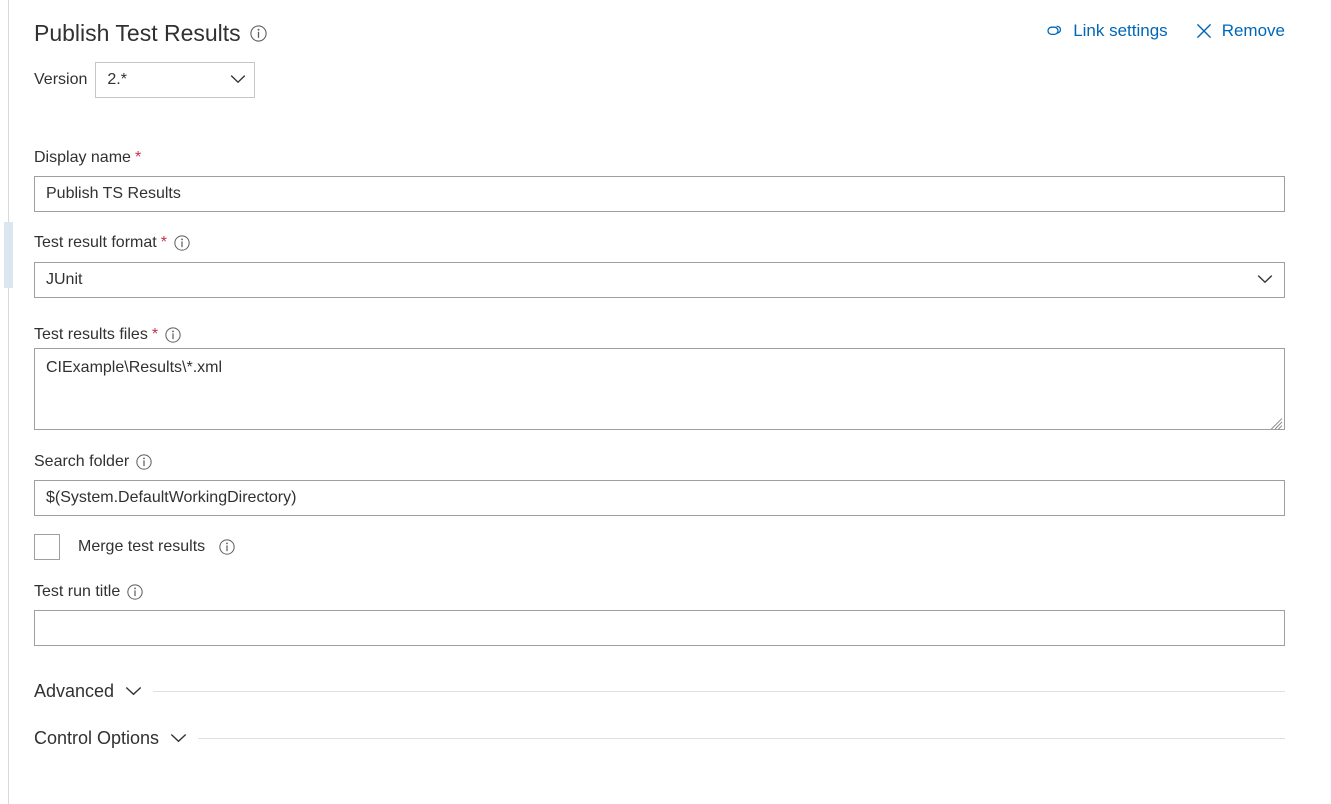 The image size is (1331, 804). I want to click on section-advanced-label: Advanced, so click(74, 691).